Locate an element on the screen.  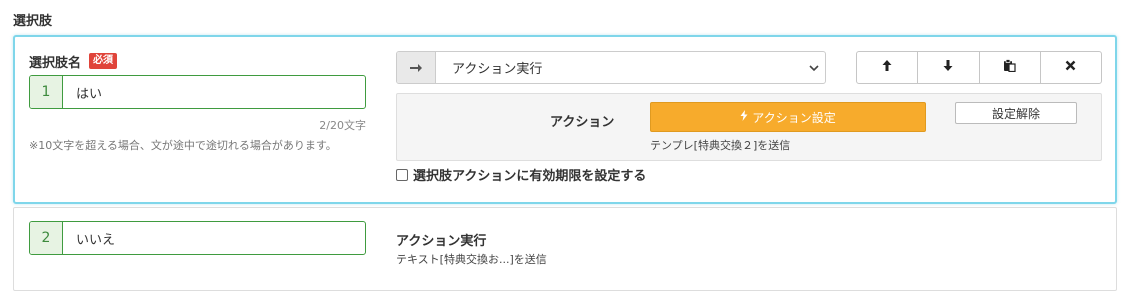
clipboard-icon is located at coordinates (1009, 67).